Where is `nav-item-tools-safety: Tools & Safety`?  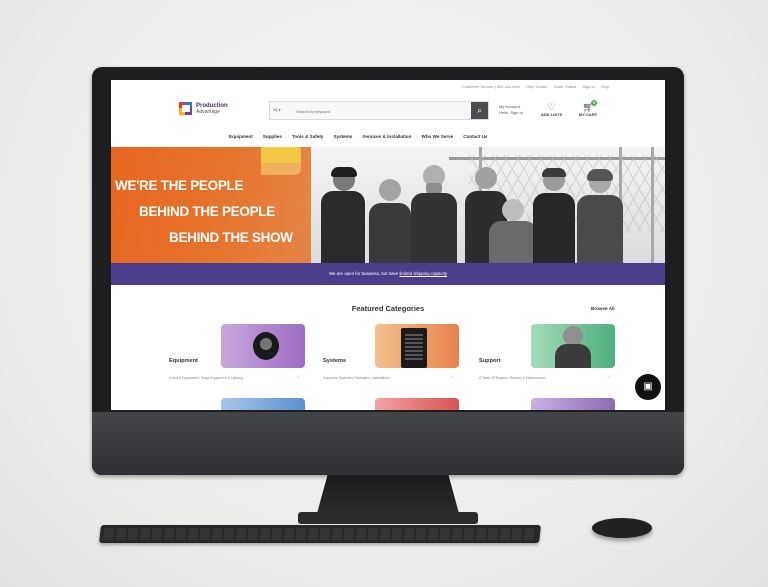 nav-item-tools-safety: Tools & Safety is located at coordinates (308, 136).